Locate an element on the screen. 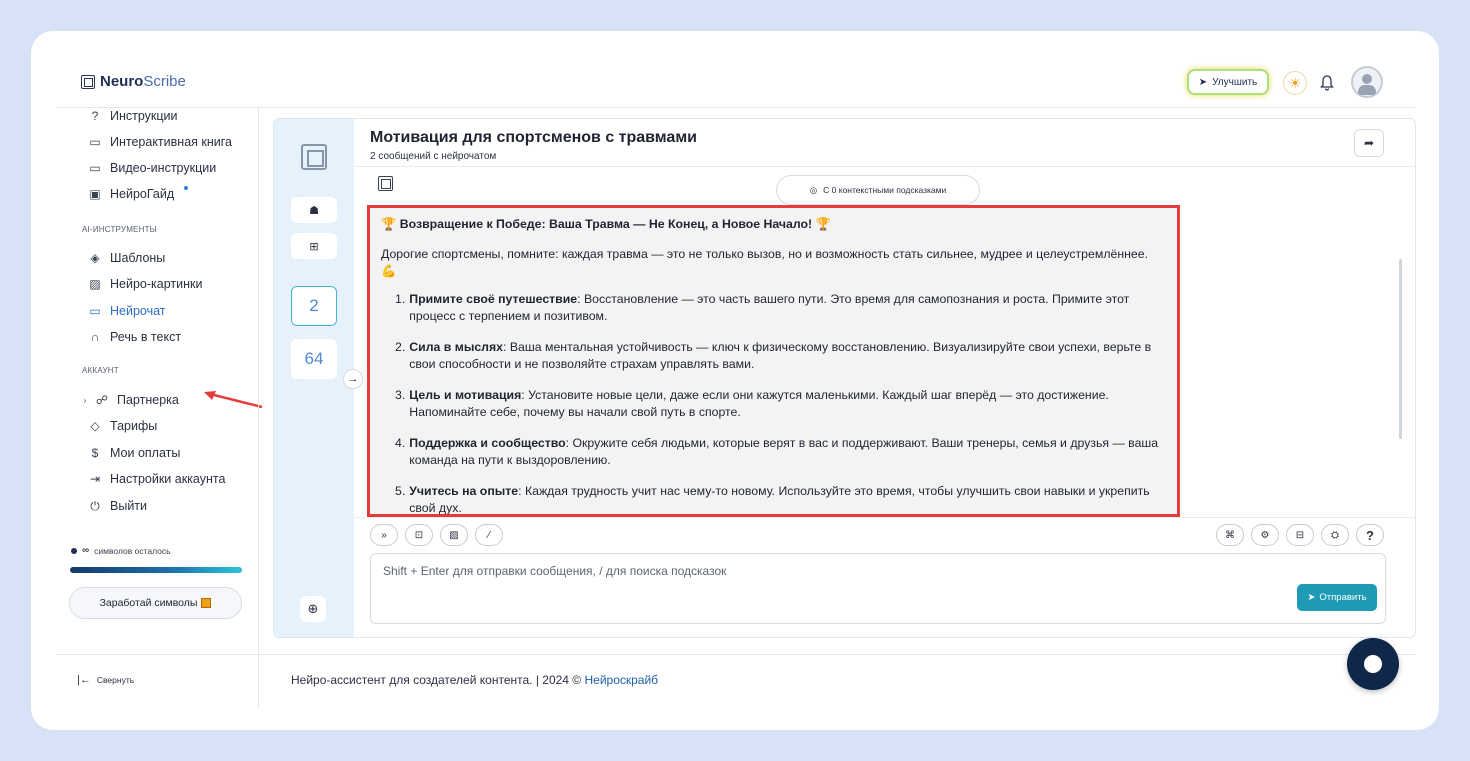  sidebar-item-templates: ◈ Шаблоны is located at coordinates (126, 258).